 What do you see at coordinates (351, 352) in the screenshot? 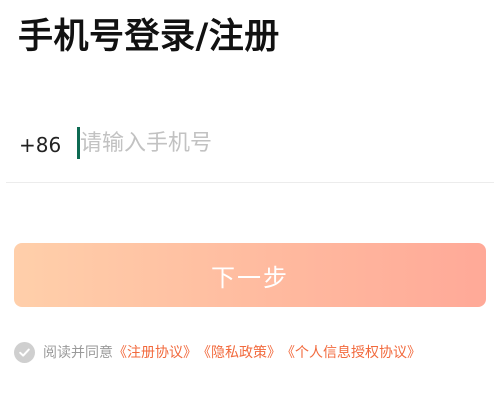
I see `link-personal-info-authorization: 《个人信息授权协议》` at bounding box center [351, 352].